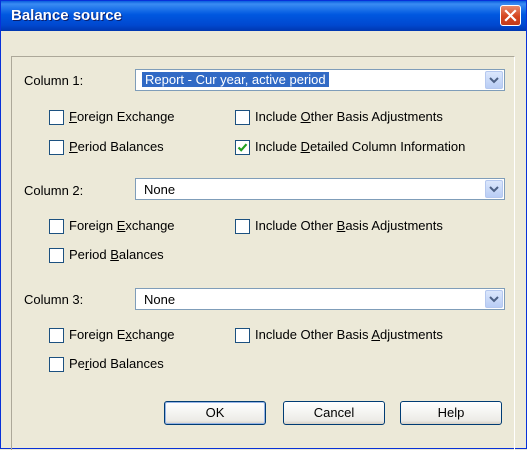  Describe the element at coordinates (160, 189) in the screenshot. I see `column-2-value: None` at that location.